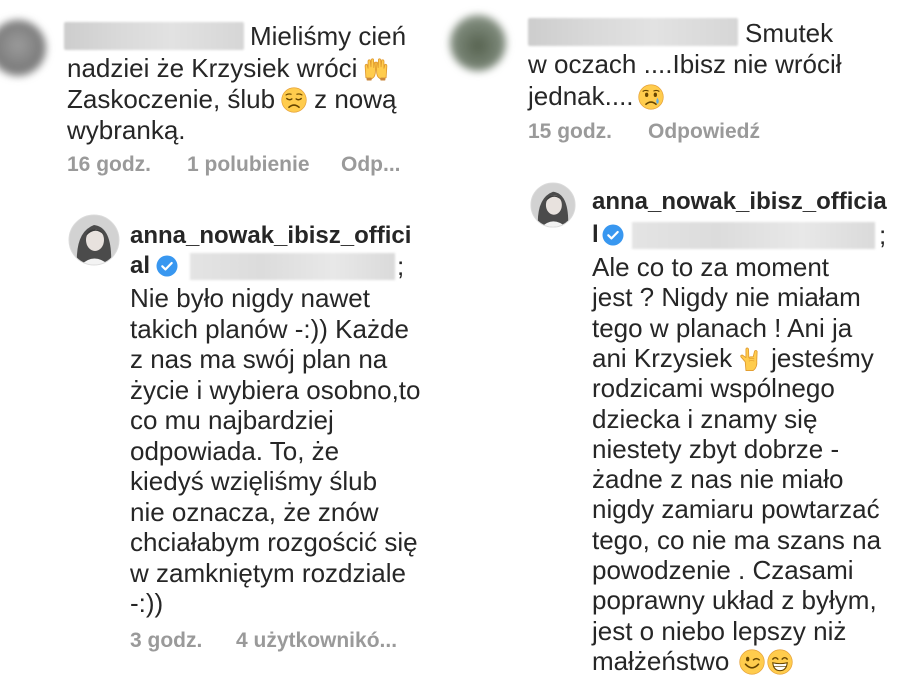 The image size is (900, 680). I want to click on reply-username: anna_nowak_ibisz_offici, so click(270, 236).